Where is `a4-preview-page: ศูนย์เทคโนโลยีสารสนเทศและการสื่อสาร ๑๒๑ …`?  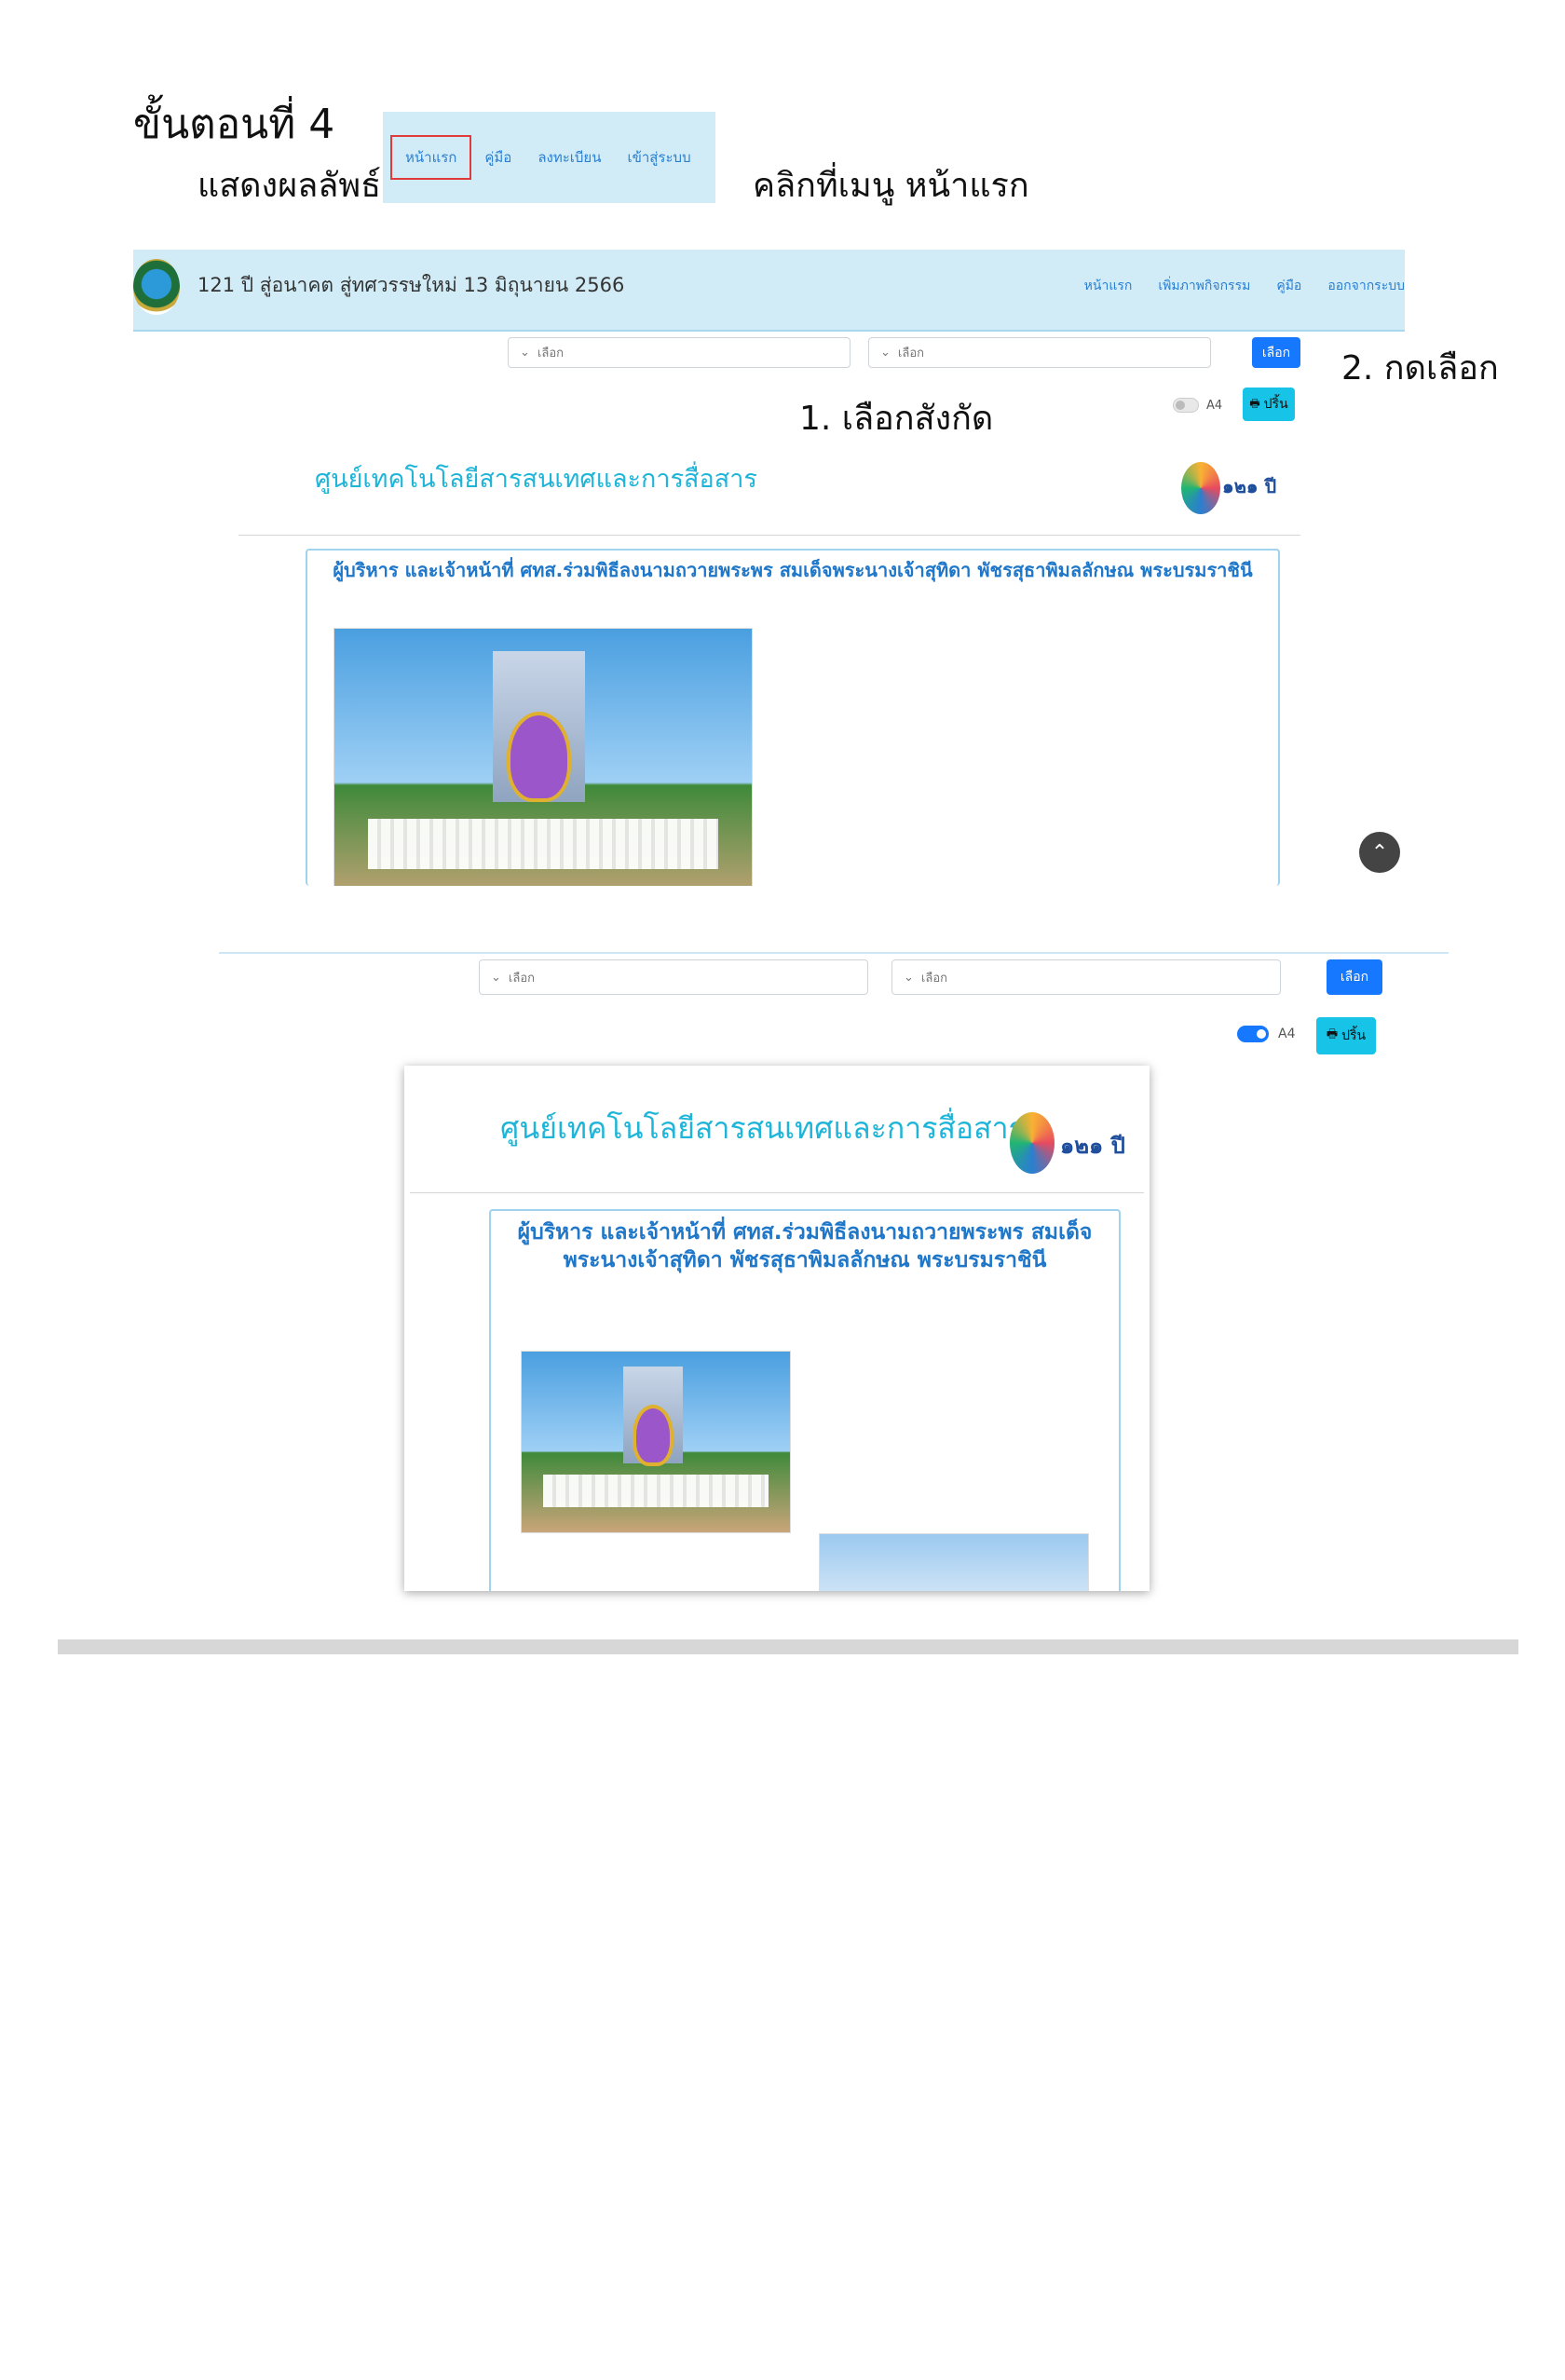
a4-preview-page: ศูนย์เทคโนโลยีสารสนเทศและการสื่อสาร ๑๒๑ … is located at coordinates (777, 1328).